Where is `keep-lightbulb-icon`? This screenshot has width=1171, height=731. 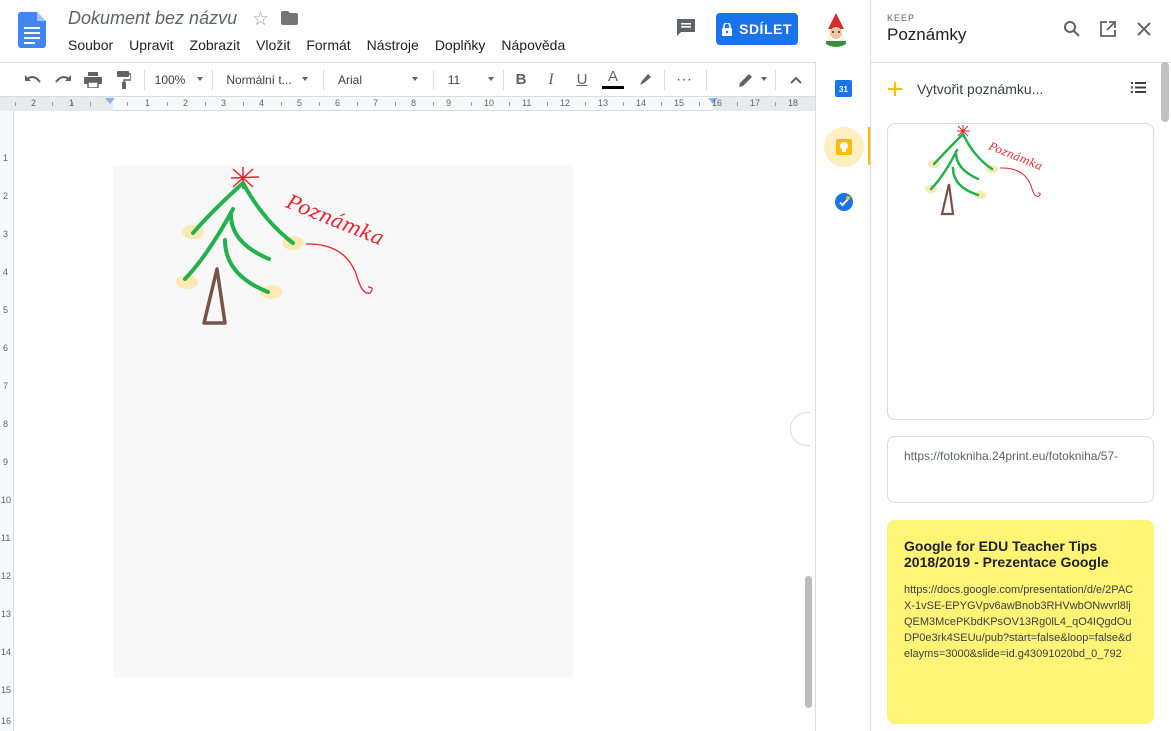
keep-lightbulb-icon is located at coordinates (844, 147).